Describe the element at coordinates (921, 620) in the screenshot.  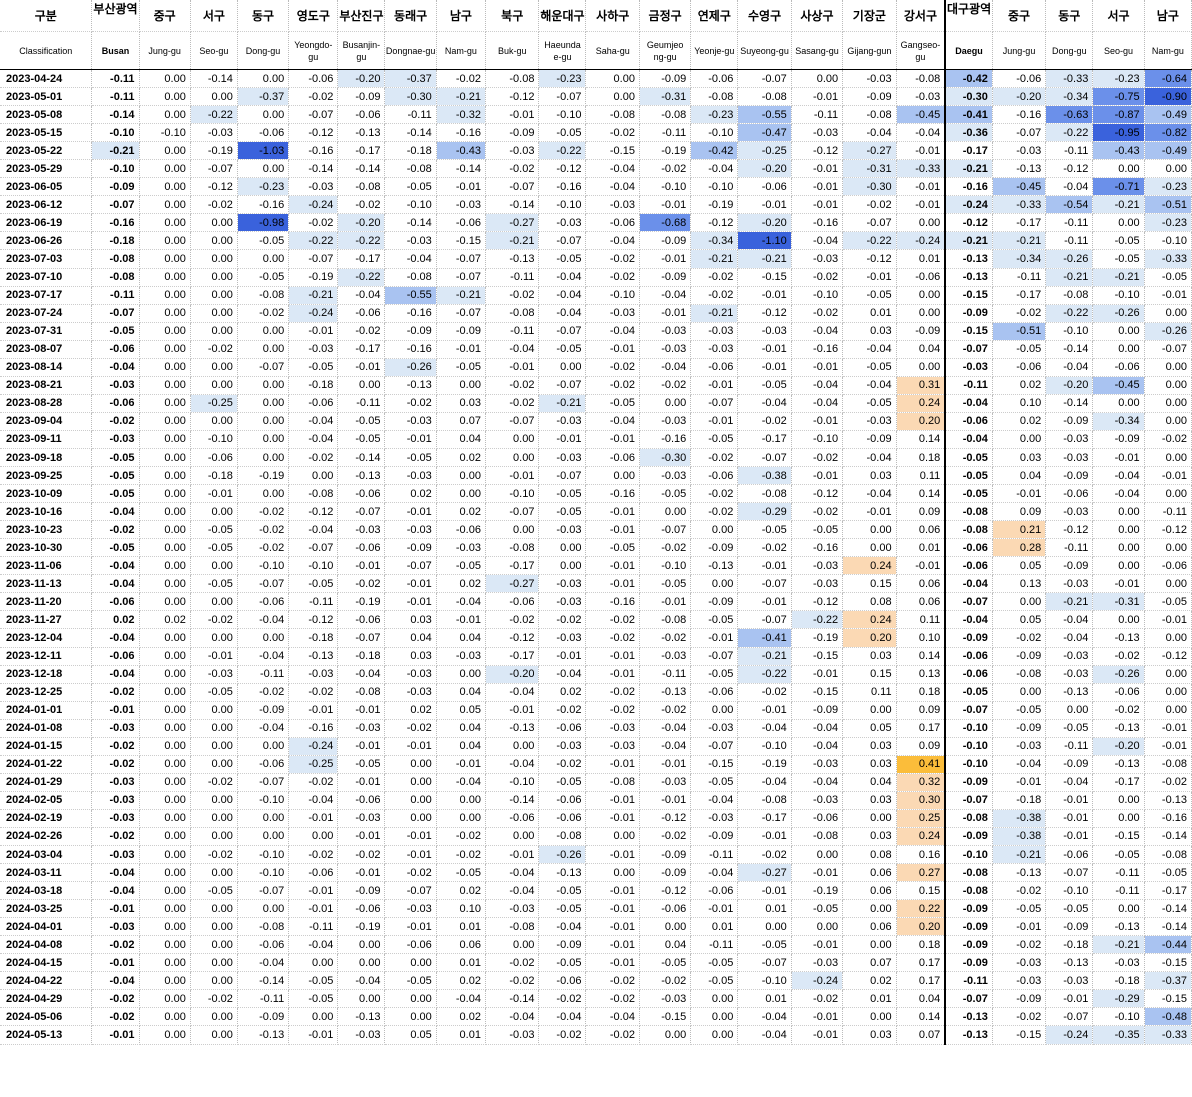
I see `table-cell: 0.11` at that location.